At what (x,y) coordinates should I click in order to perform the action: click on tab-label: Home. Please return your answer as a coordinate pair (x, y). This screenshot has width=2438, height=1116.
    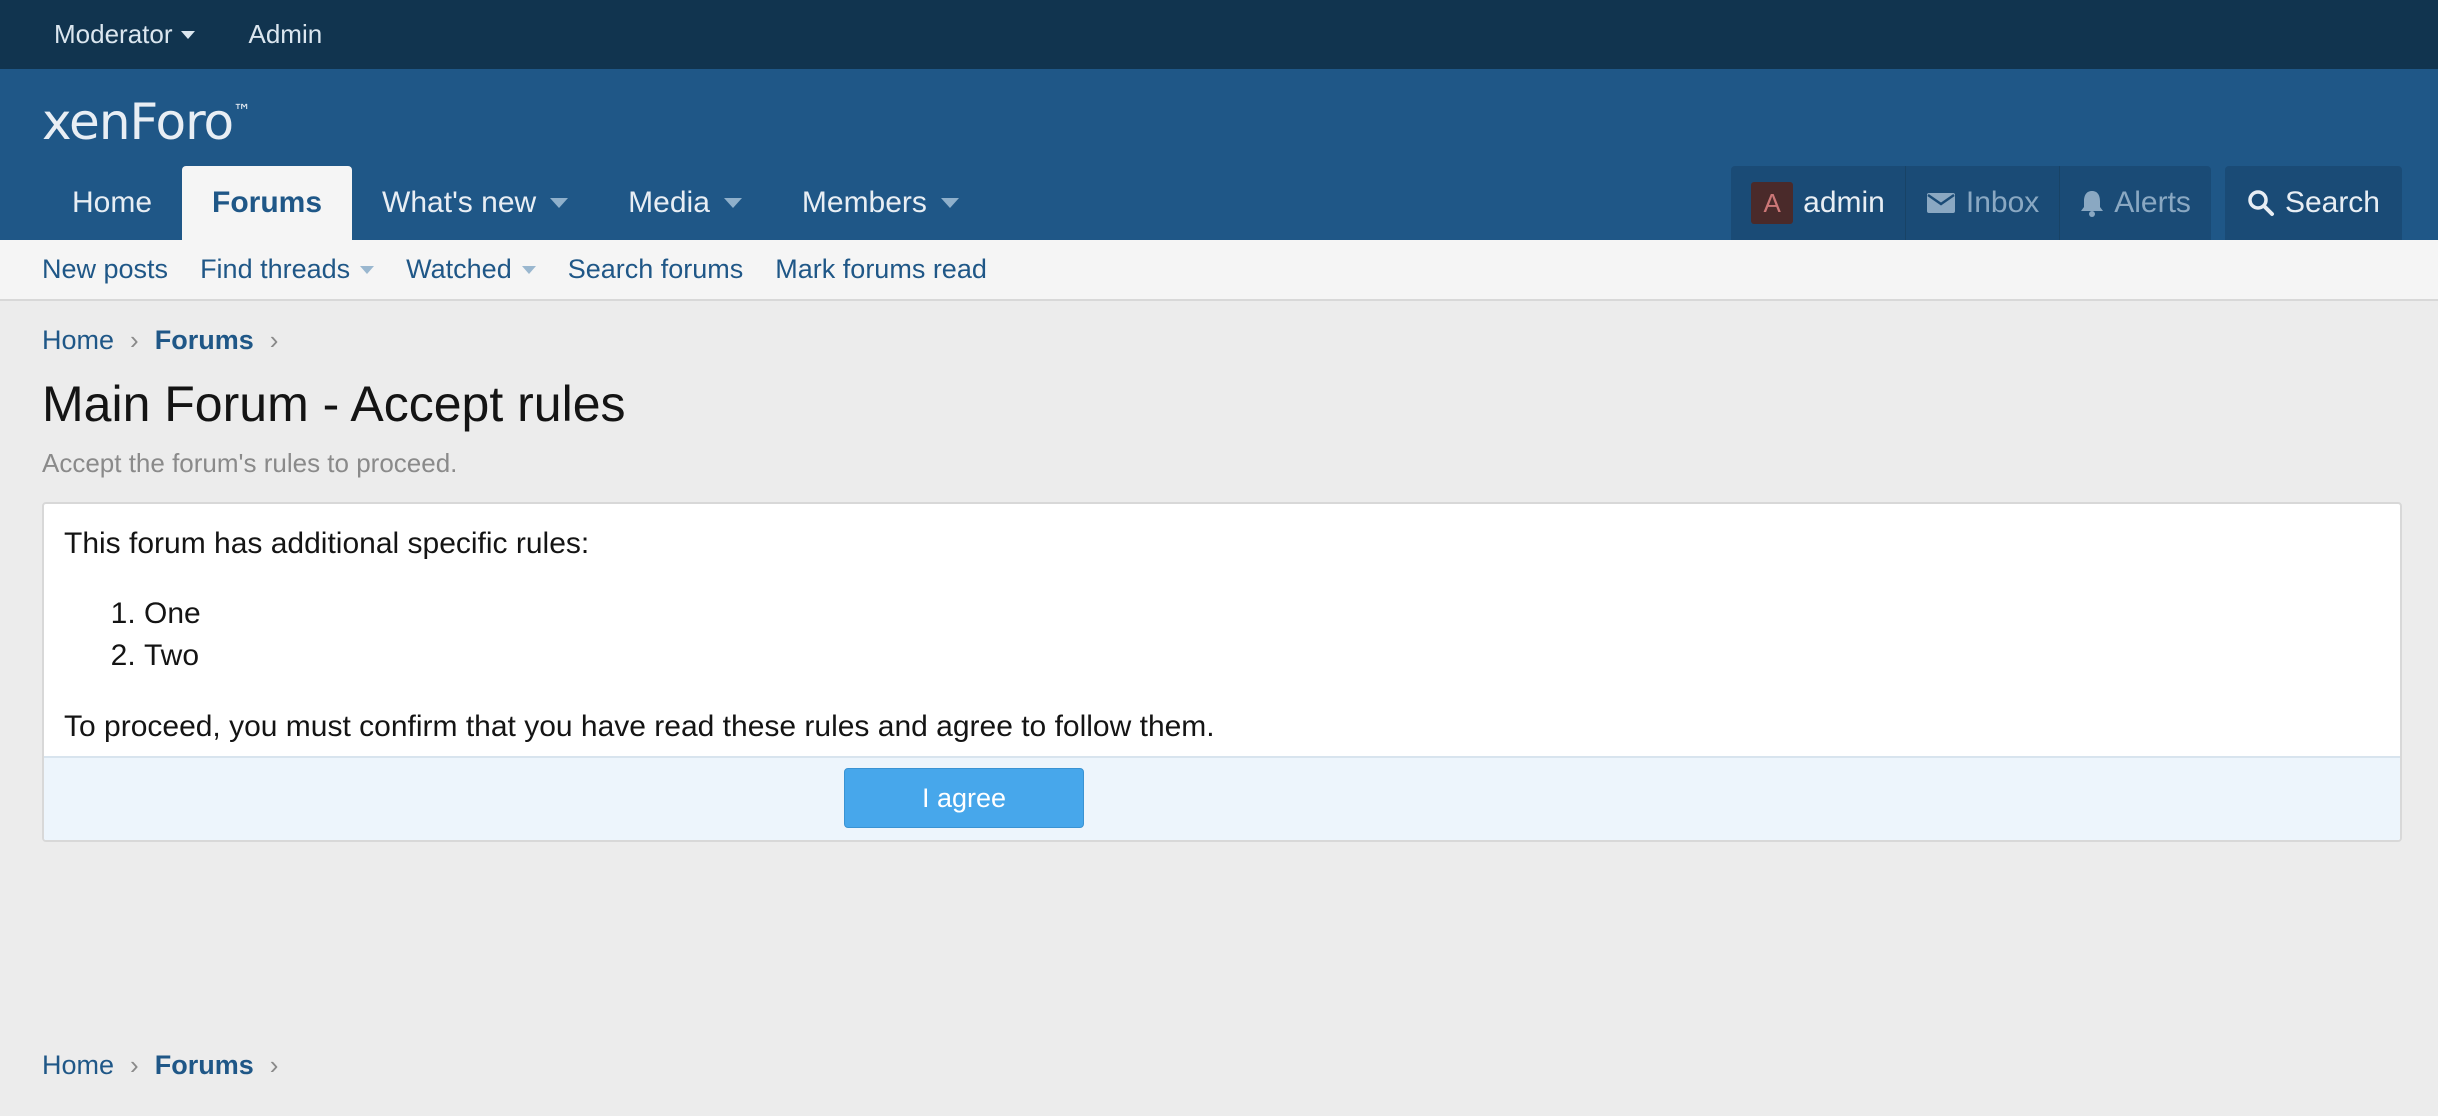
    Looking at the image, I should click on (112, 202).